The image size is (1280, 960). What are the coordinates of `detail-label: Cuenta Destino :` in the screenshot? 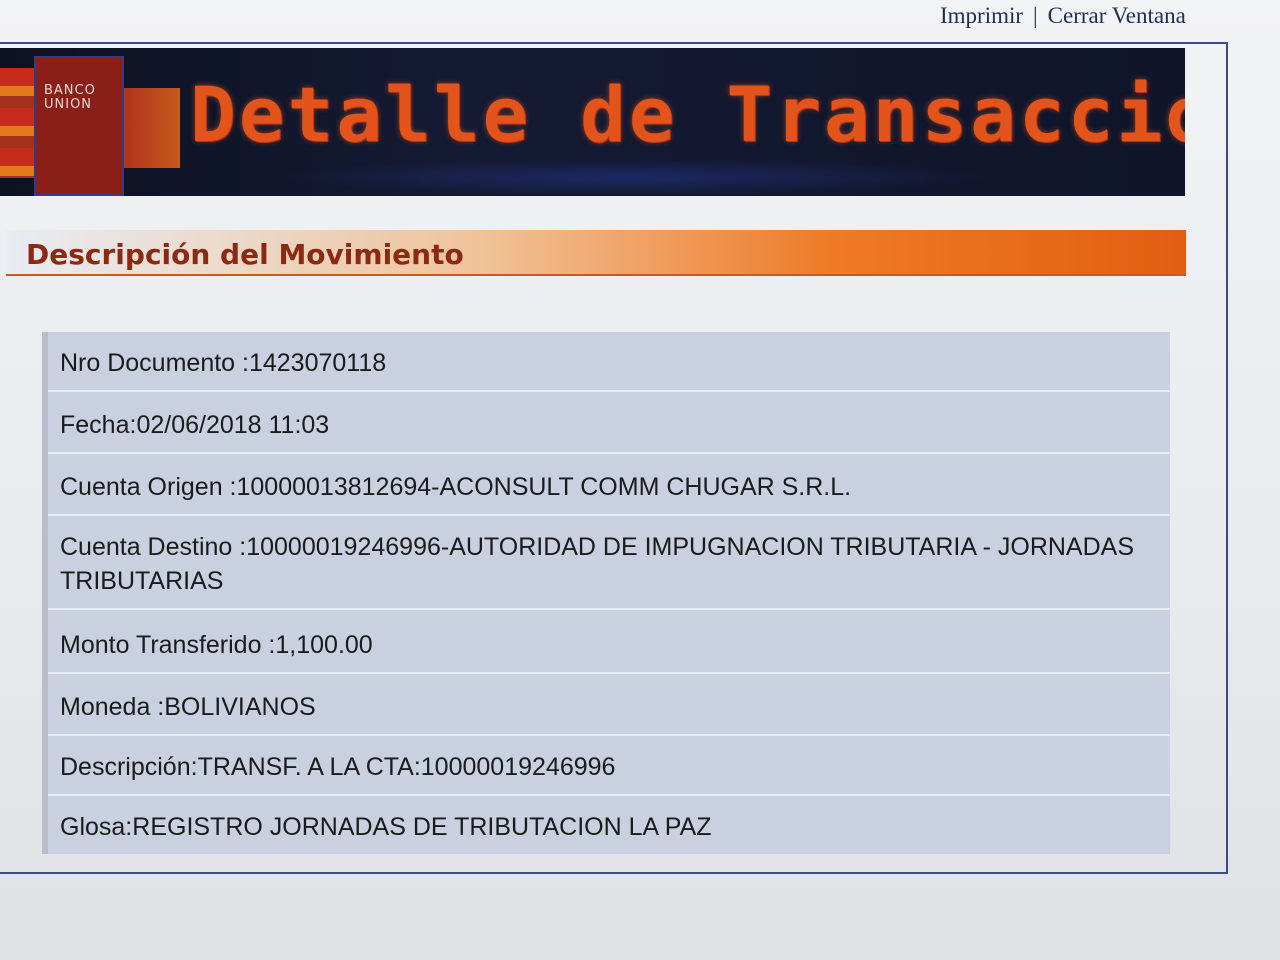 It's located at (153, 547).